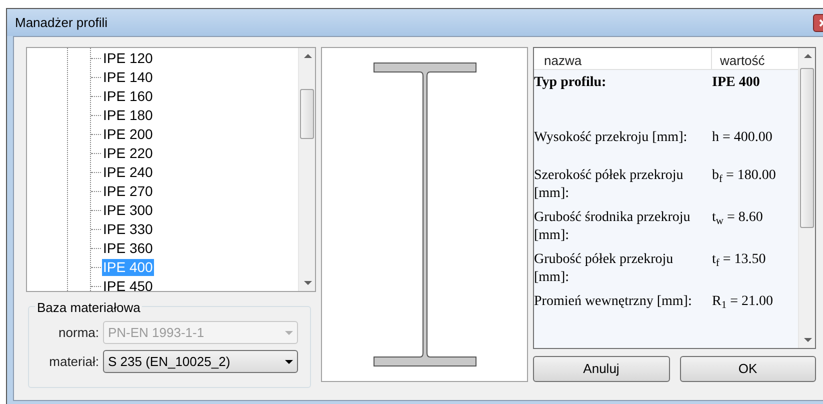 The width and height of the screenshot is (823, 404). I want to click on tree-item: IPE 140, so click(128, 77).